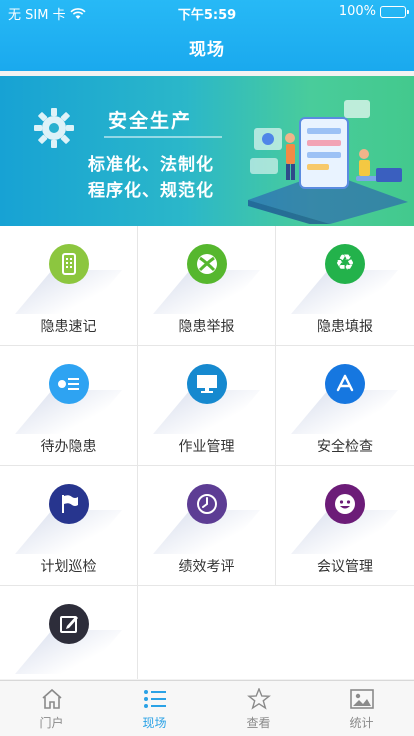 The image size is (414, 736). What do you see at coordinates (328, 162) in the screenshot?
I see `banner-illustration` at bounding box center [328, 162].